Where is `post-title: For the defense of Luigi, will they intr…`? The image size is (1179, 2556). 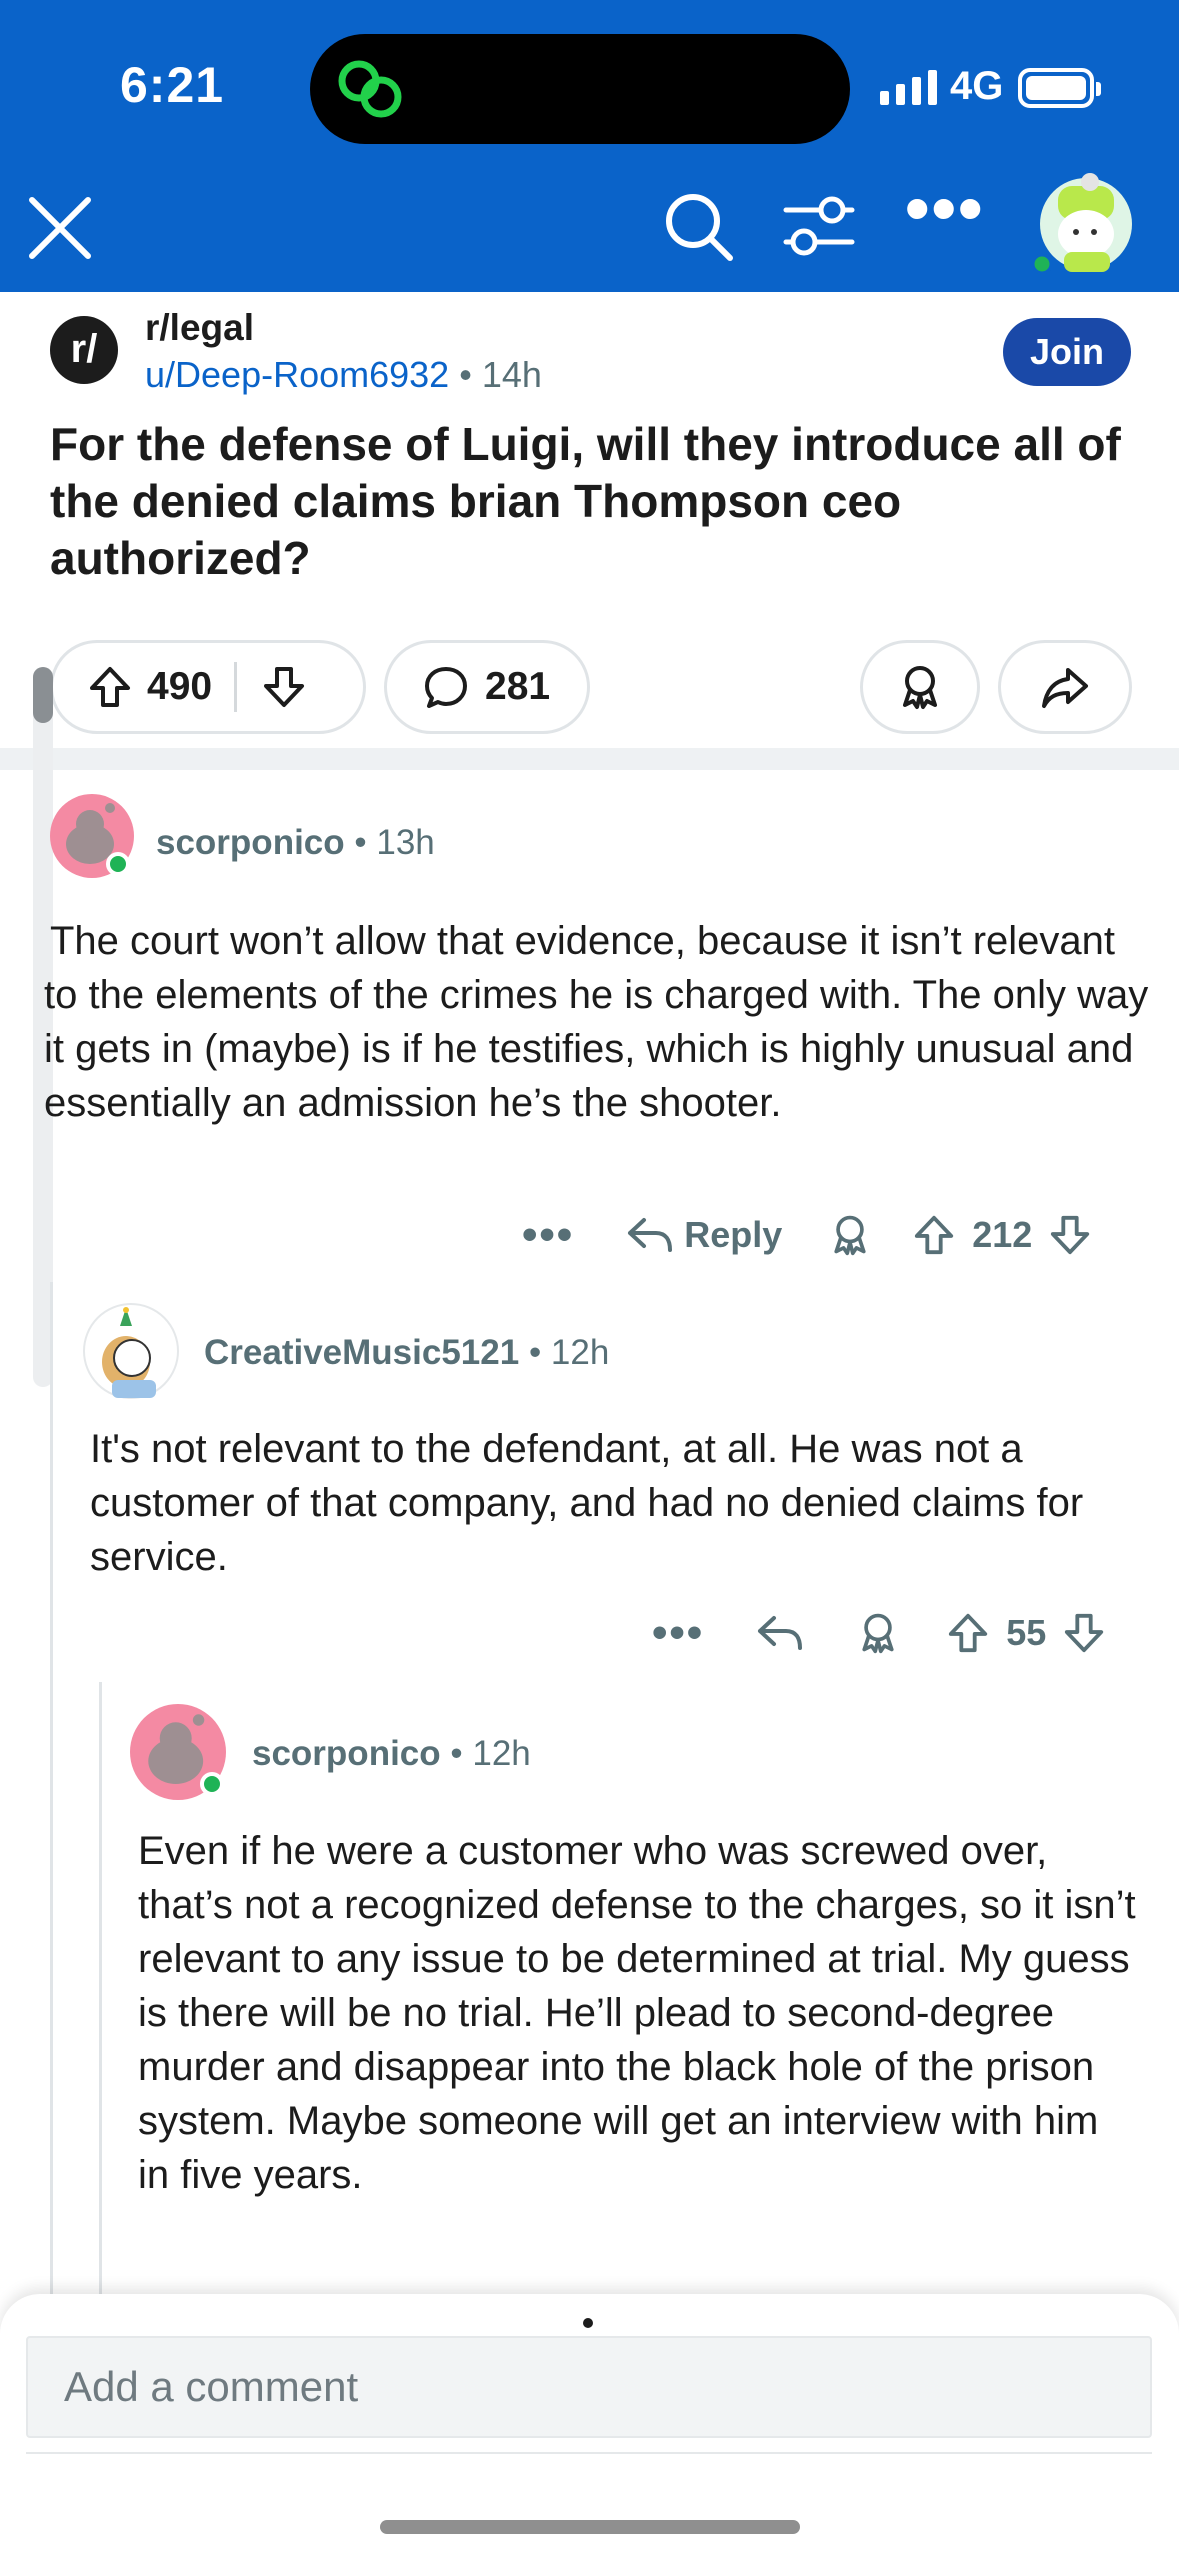
post-title: For the defense of Luigi, will they intr… is located at coordinates (585, 501).